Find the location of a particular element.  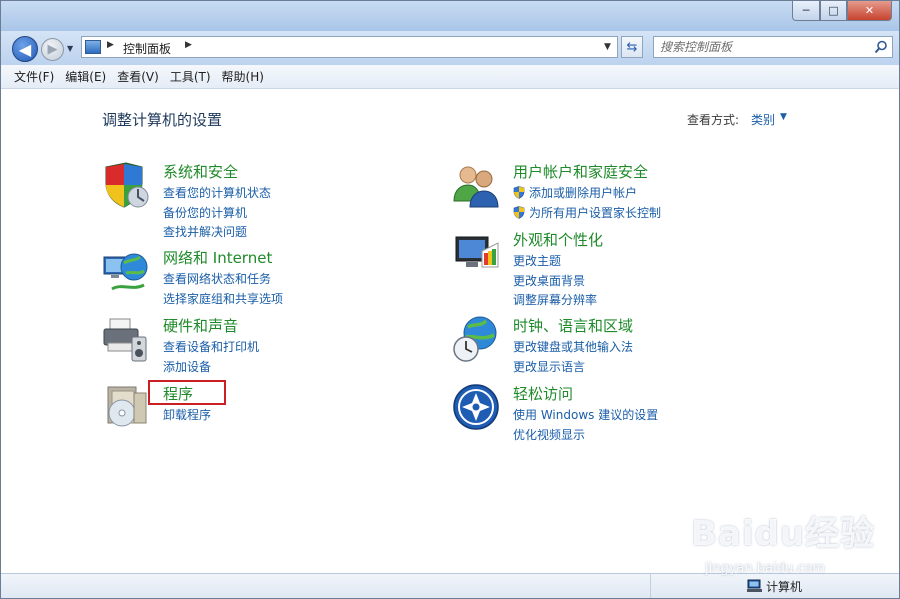

address-bar: ▶ 控制面板 ▶ ▼ is located at coordinates (349, 47).